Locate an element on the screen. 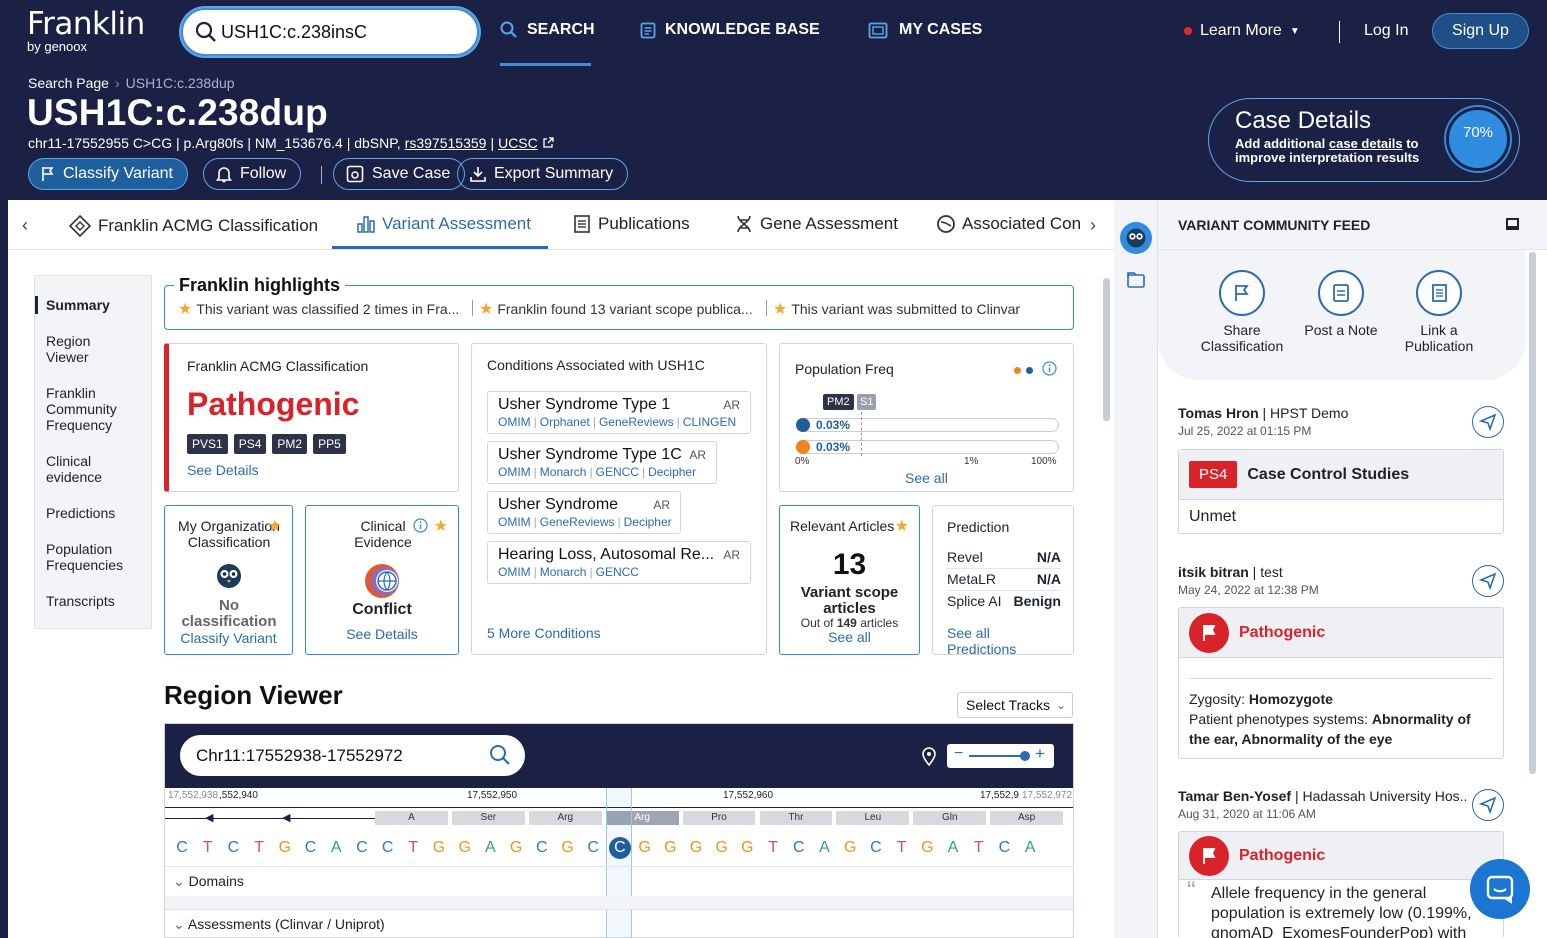 This screenshot has height=938, width=1547. section-nav-clinical-evidence: Clinical evidence is located at coordinates (86, 469).